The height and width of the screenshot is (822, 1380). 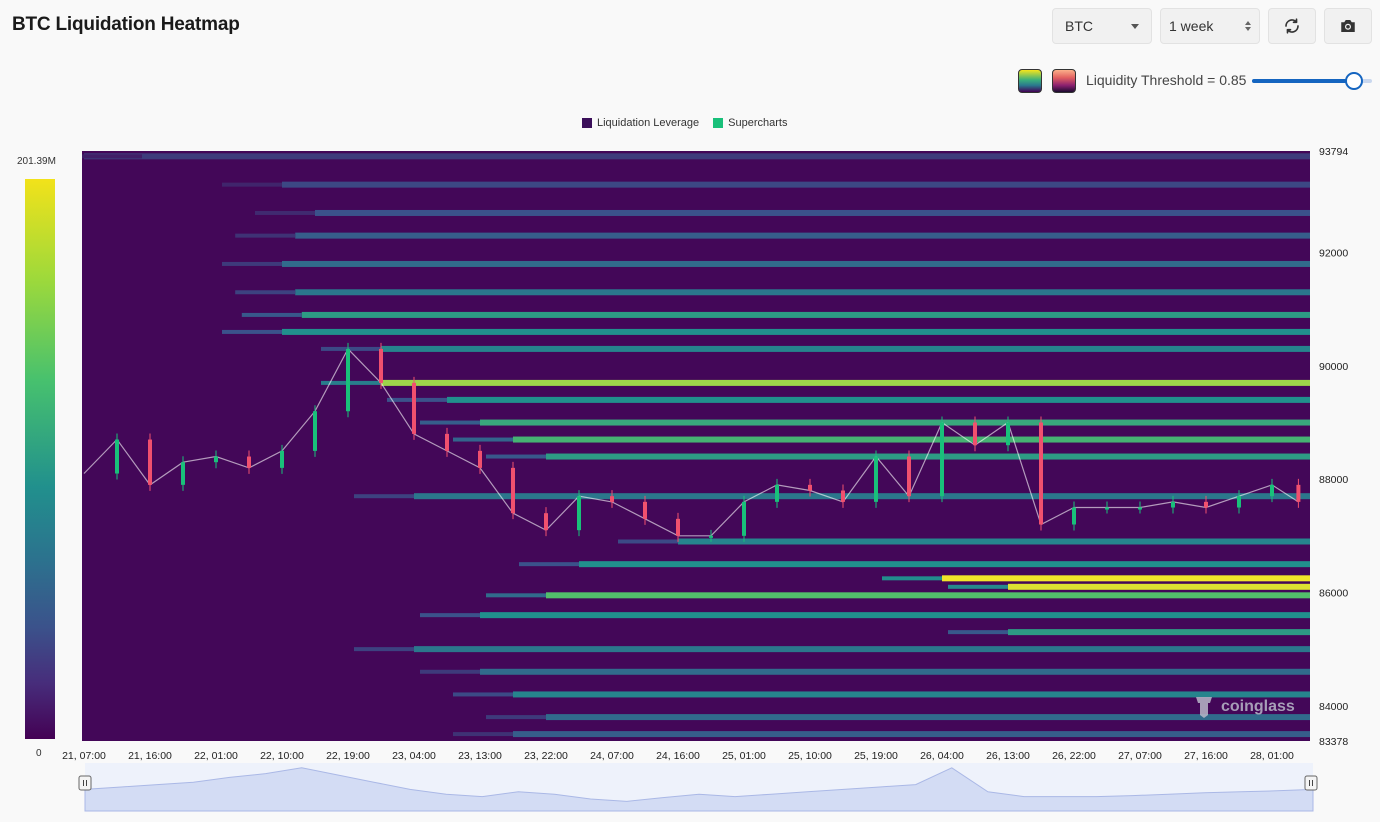 I want to click on x-tick-label: 28, 01:00, so click(x=1272, y=756).